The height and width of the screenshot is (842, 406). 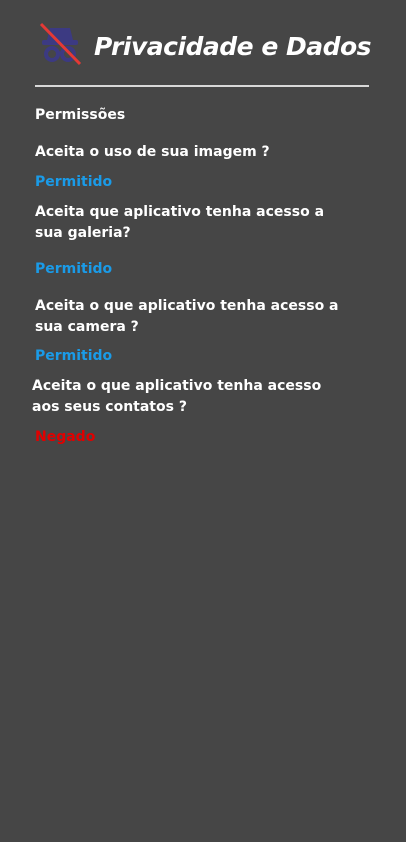 I want to click on incognito-icon, so click(x=60, y=44).